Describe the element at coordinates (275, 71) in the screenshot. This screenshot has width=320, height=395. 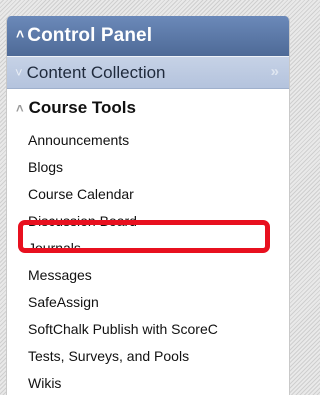
I see `double-arrow-right-icon: »` at that location.